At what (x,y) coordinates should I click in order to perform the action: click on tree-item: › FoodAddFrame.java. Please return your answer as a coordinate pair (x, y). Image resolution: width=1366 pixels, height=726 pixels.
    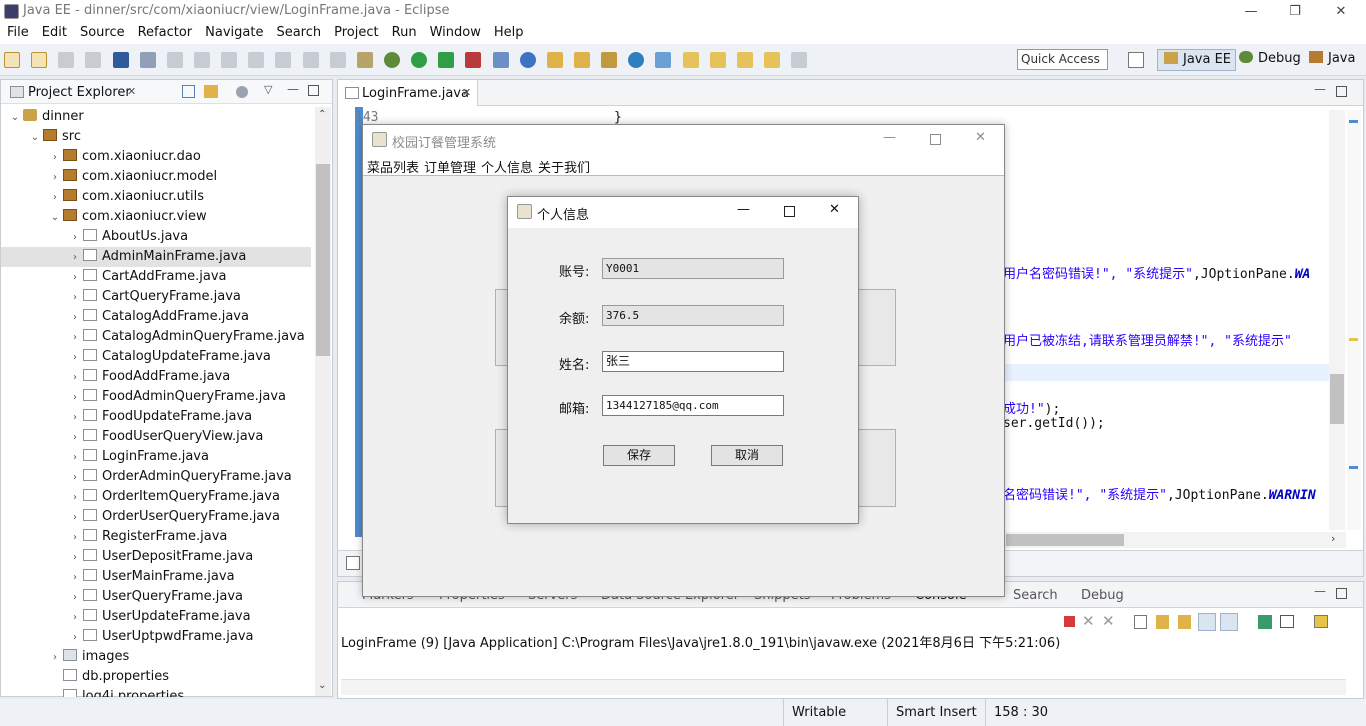
    Looking at the image, I should click on (156, 377).